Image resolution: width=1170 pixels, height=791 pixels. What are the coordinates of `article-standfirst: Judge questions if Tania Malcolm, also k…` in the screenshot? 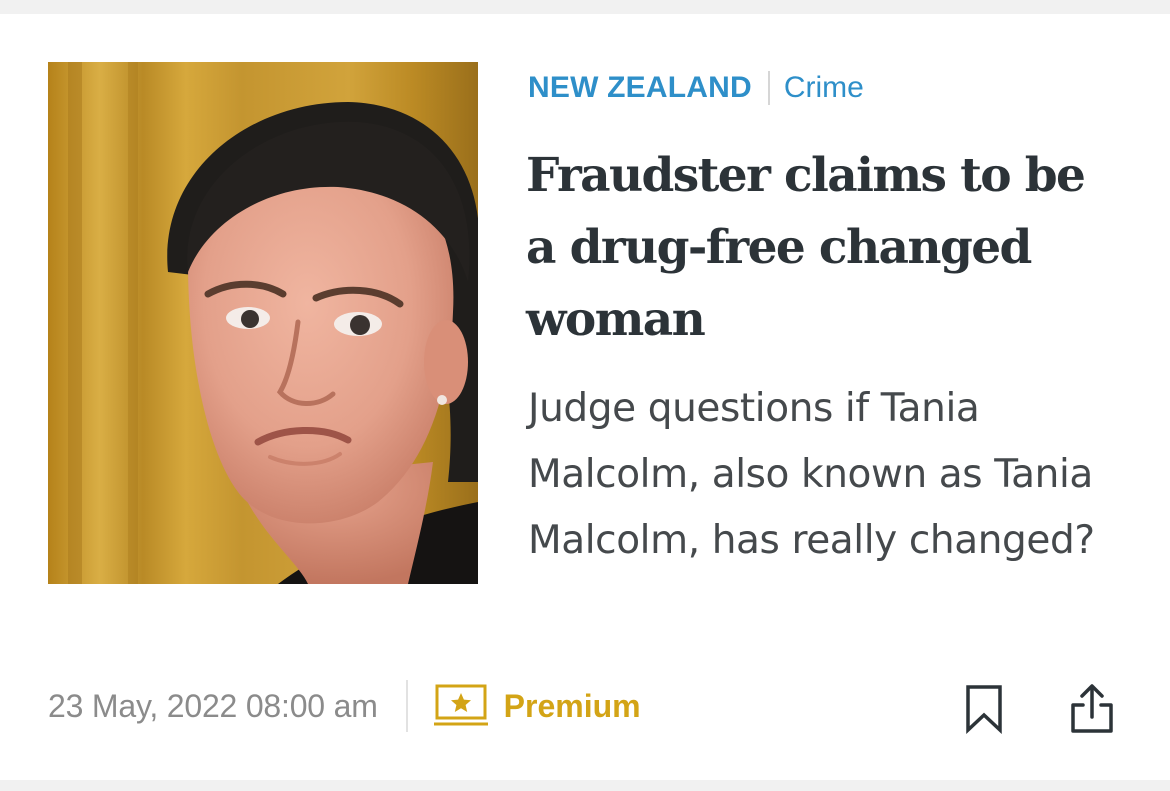 It's located at (811, 474).